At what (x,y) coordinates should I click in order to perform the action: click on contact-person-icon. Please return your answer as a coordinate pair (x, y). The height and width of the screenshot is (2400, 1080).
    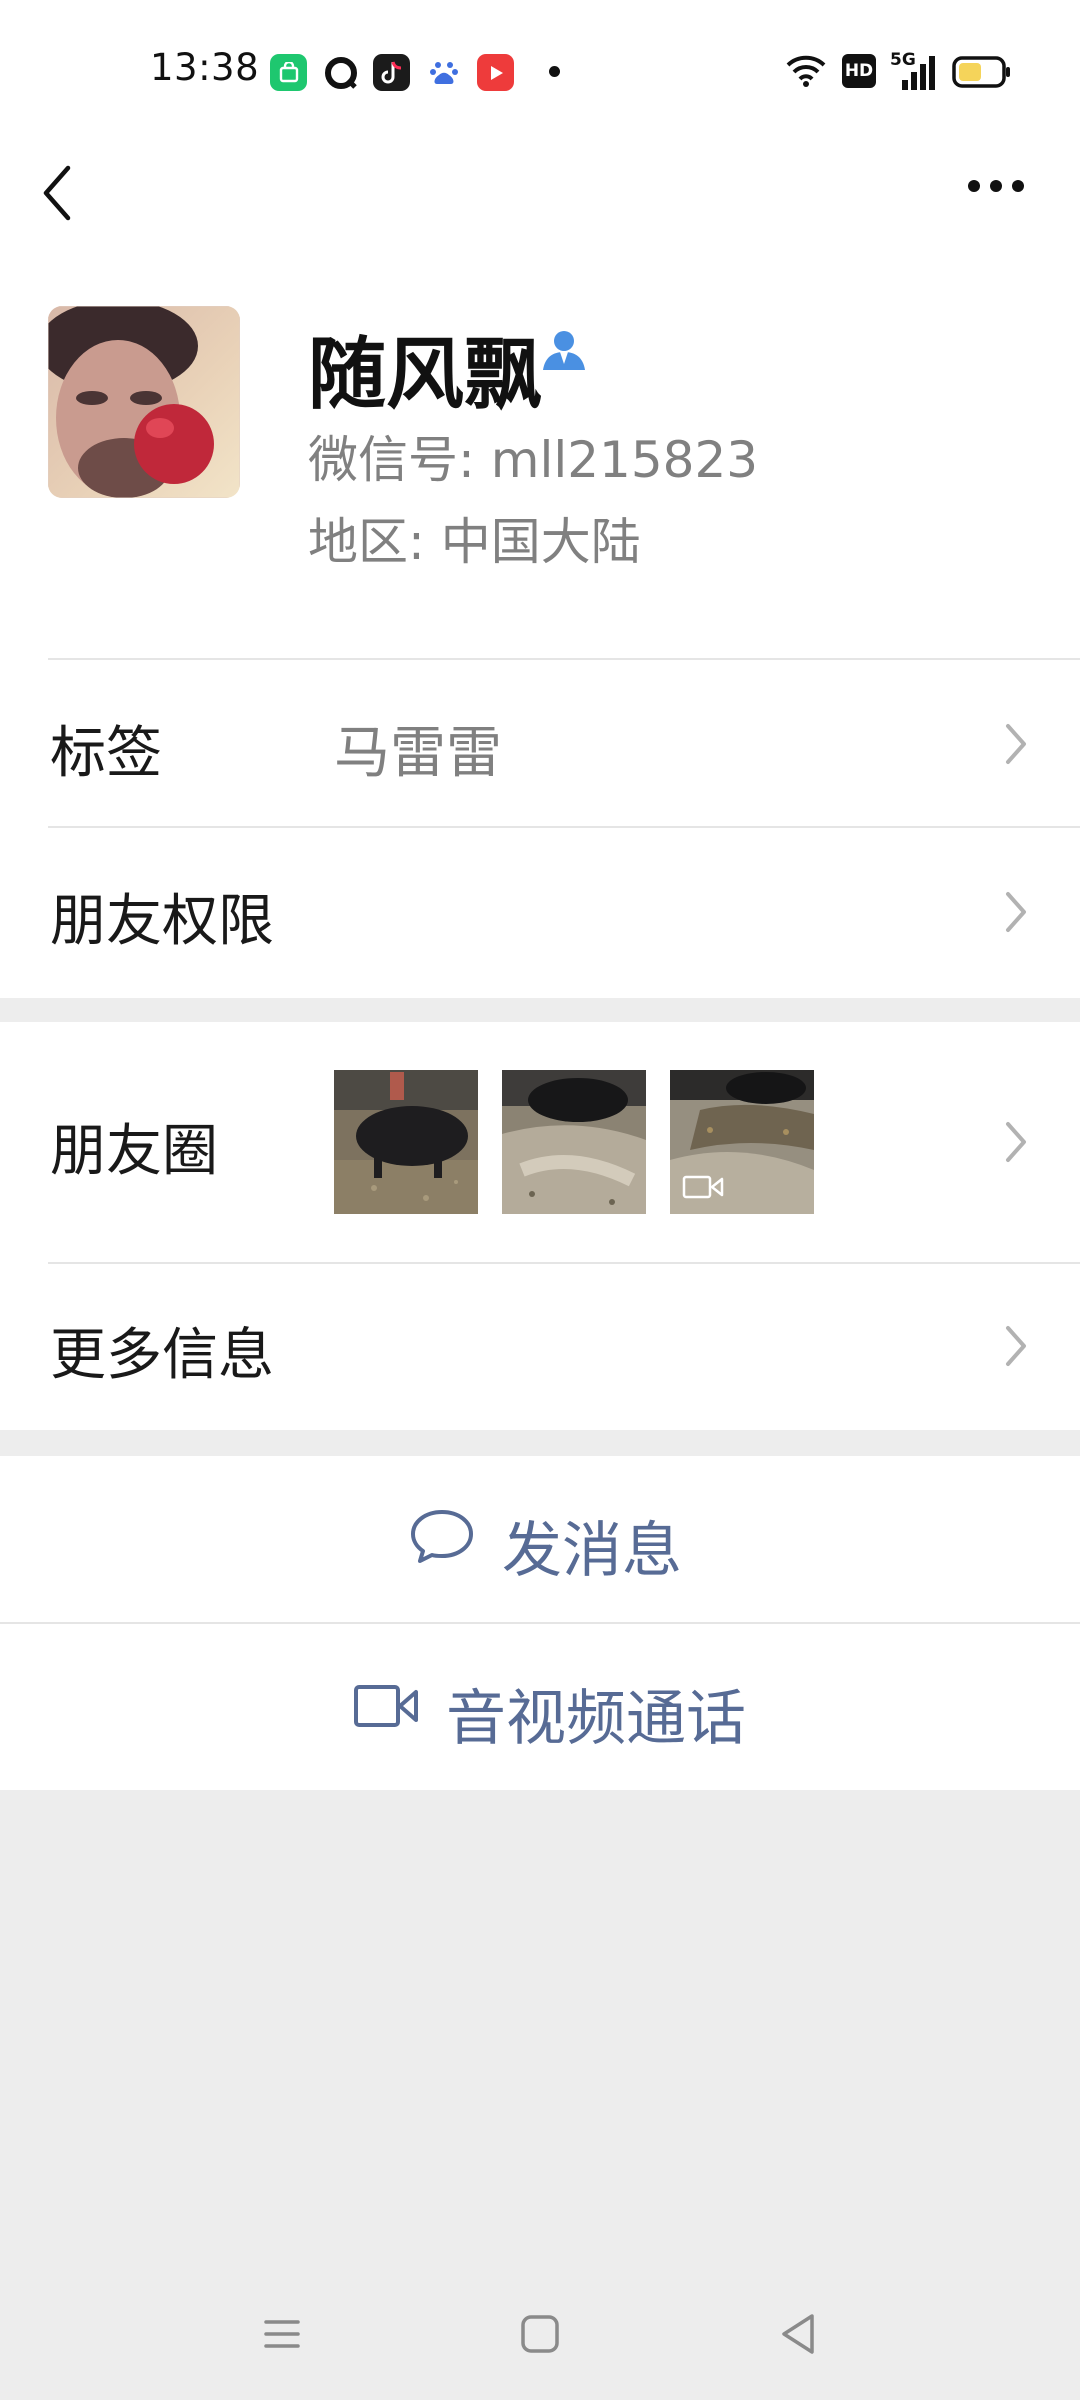
    Looking at the image, I should click on (564, 350).